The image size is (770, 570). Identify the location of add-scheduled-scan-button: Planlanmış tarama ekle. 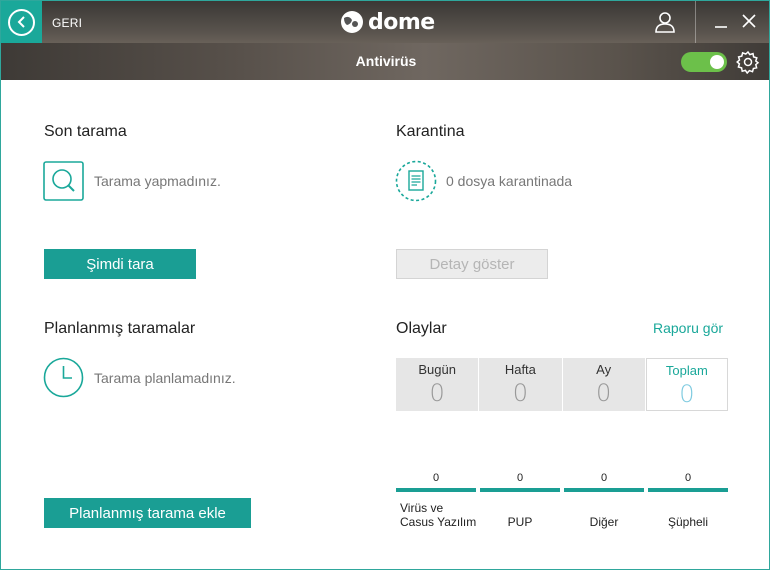
(147, 513).